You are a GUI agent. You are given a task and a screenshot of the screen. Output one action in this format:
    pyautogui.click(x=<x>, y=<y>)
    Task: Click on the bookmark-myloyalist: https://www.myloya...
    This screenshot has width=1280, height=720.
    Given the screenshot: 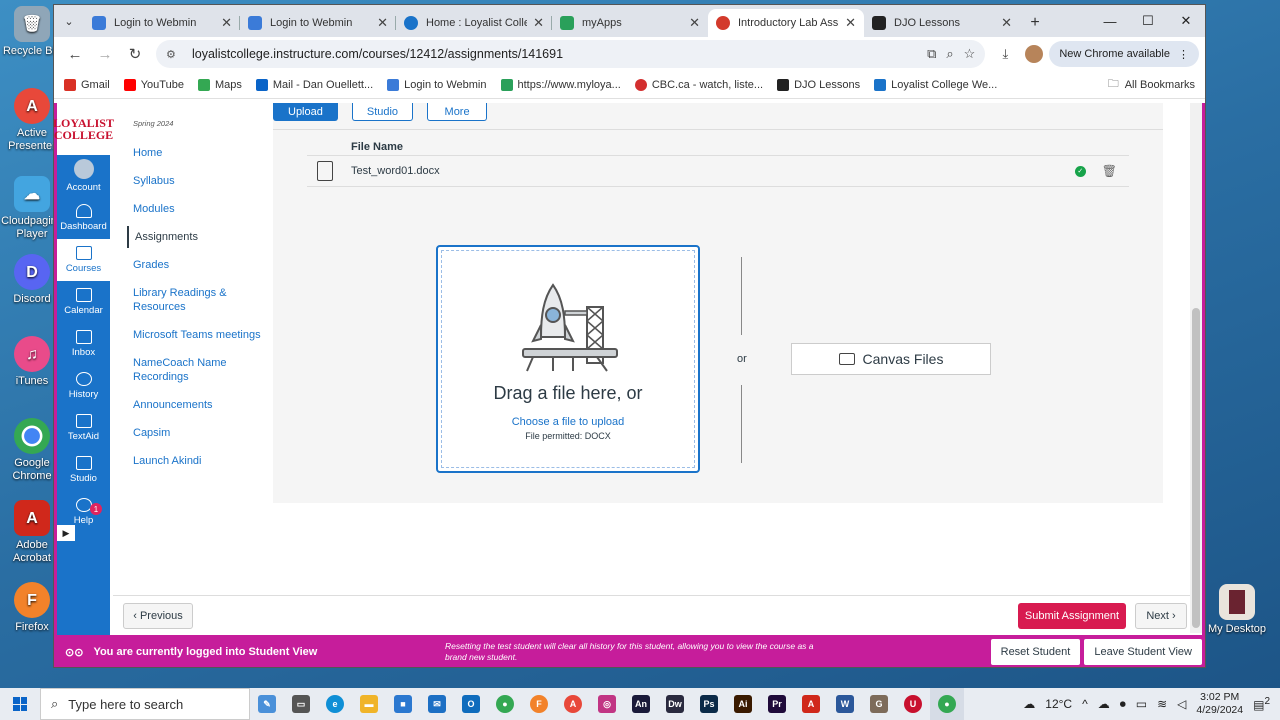 What is the action you would take?
    pyautogui.click(x=560, y=84)
    